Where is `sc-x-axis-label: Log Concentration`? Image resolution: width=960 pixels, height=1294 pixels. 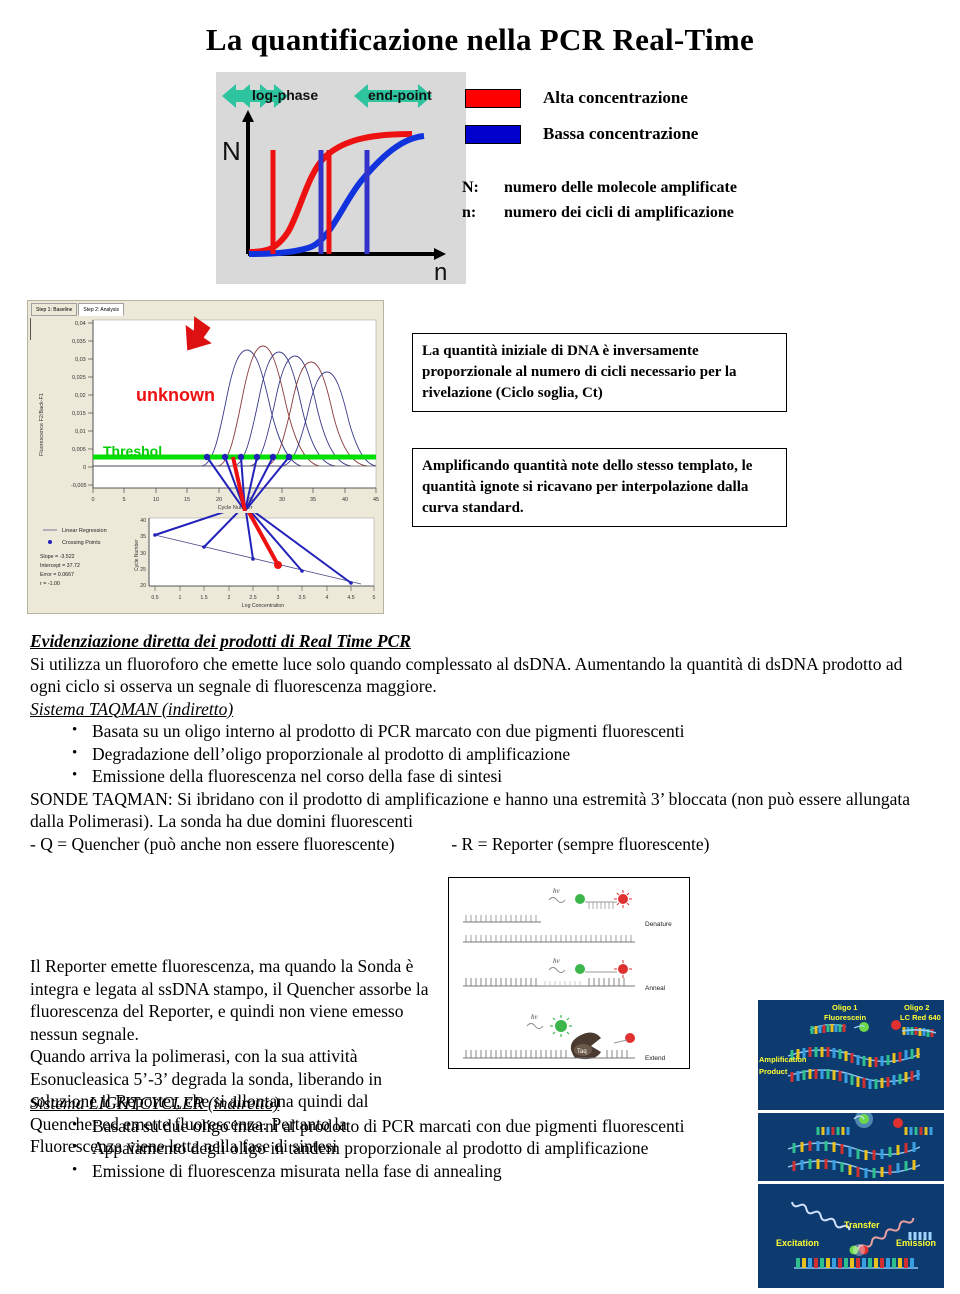 sc-x-axis-label: Log Concentration is located at coordinates (263, 606).